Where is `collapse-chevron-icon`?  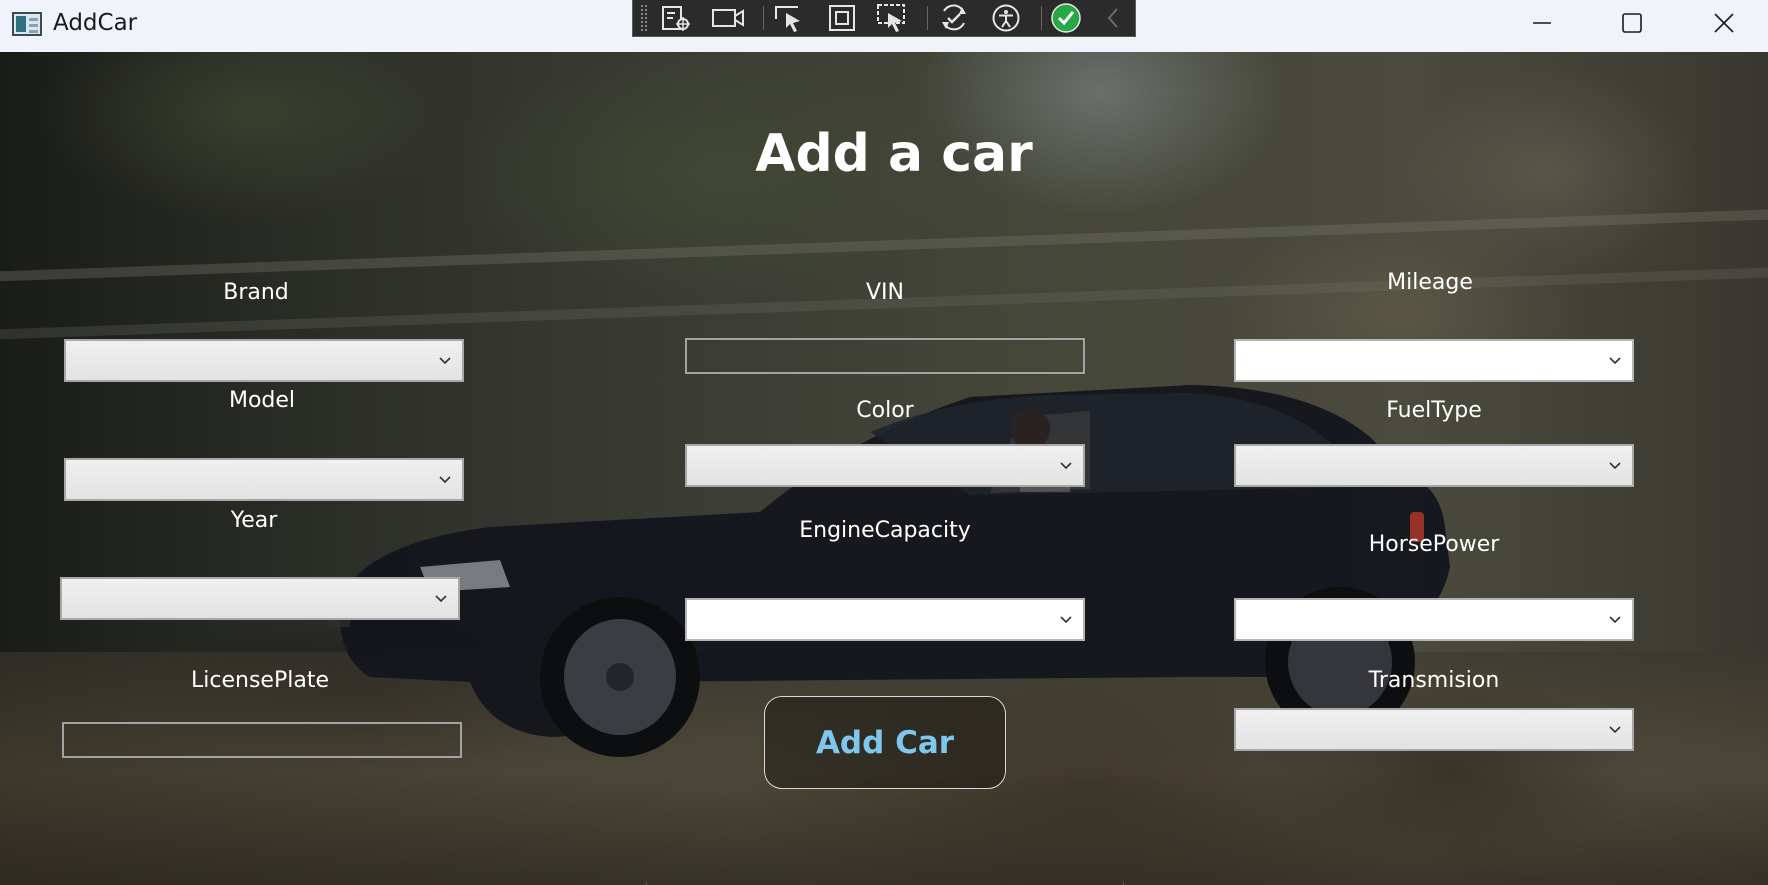
collapse-chevron-icon is located at coordinates (1112, 18).